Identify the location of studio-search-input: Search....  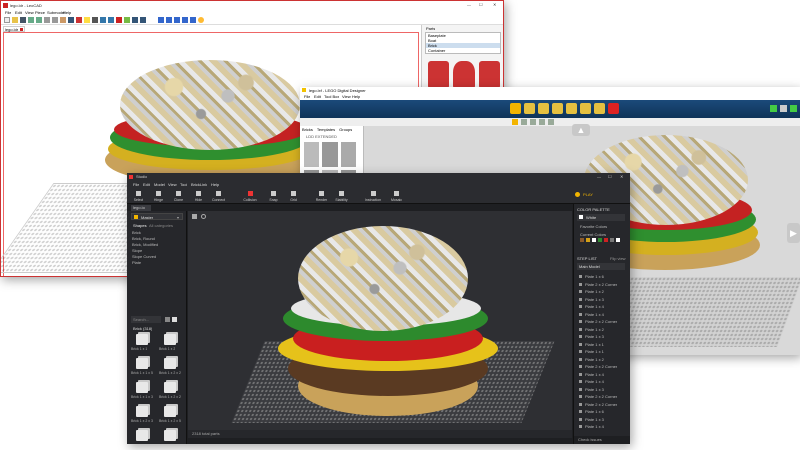
(146, 319).